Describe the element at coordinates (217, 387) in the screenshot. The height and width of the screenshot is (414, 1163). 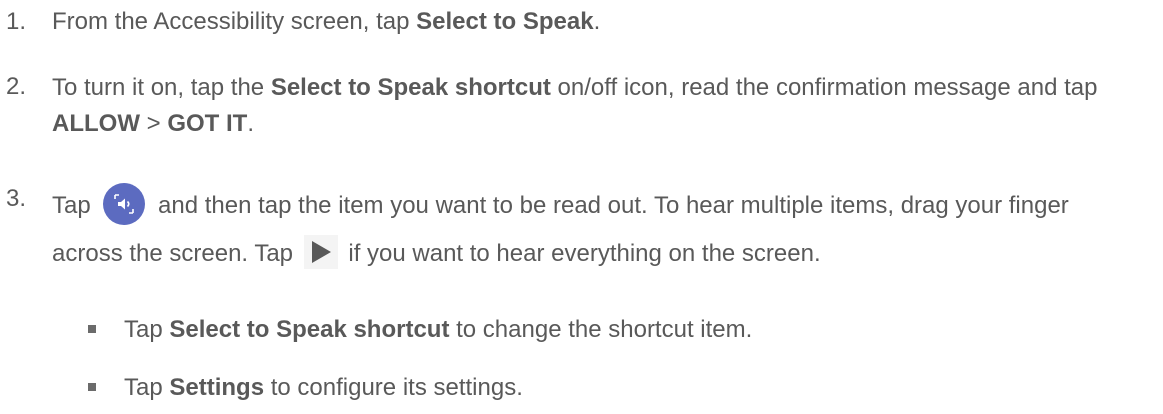
I see `bold-text: Settings` at that location.